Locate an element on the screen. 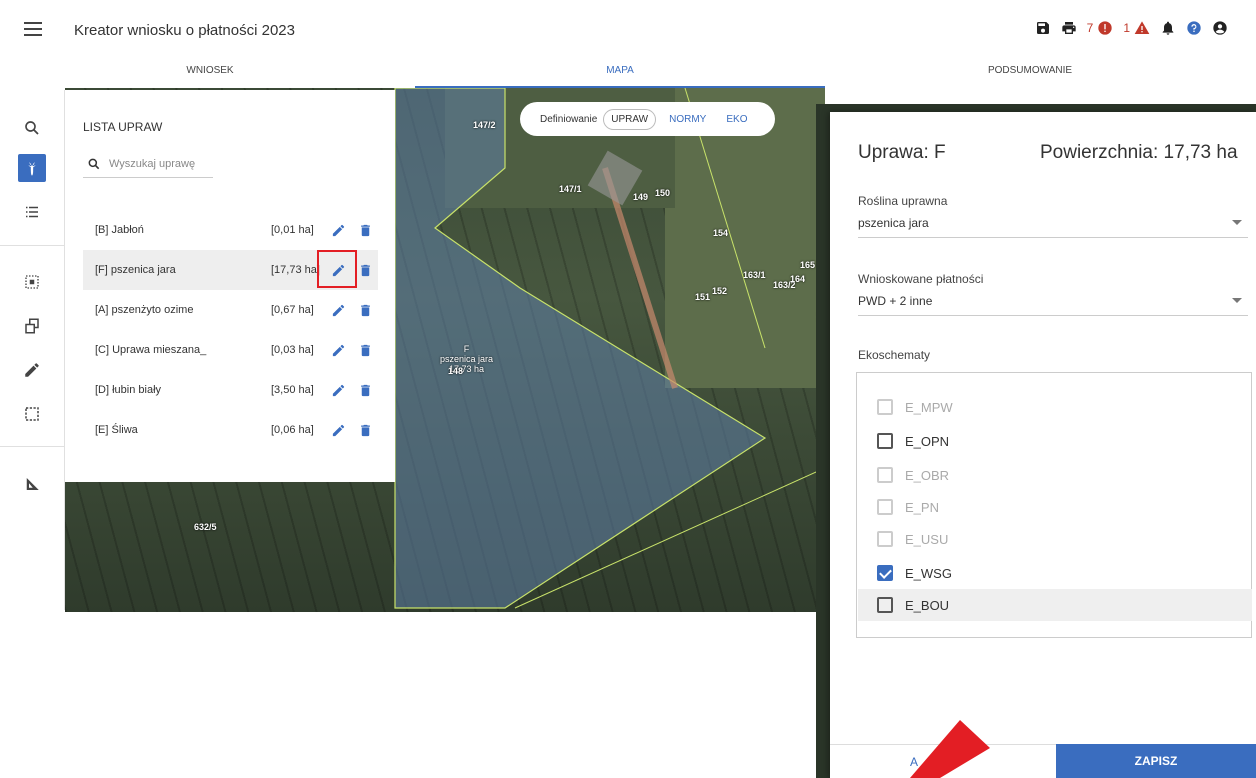 Image resolution: width=1256 pixels, height=778 pixels. crop-item: [B] Jabłoń [0,01 ha] is located at coordinates (230, 230).